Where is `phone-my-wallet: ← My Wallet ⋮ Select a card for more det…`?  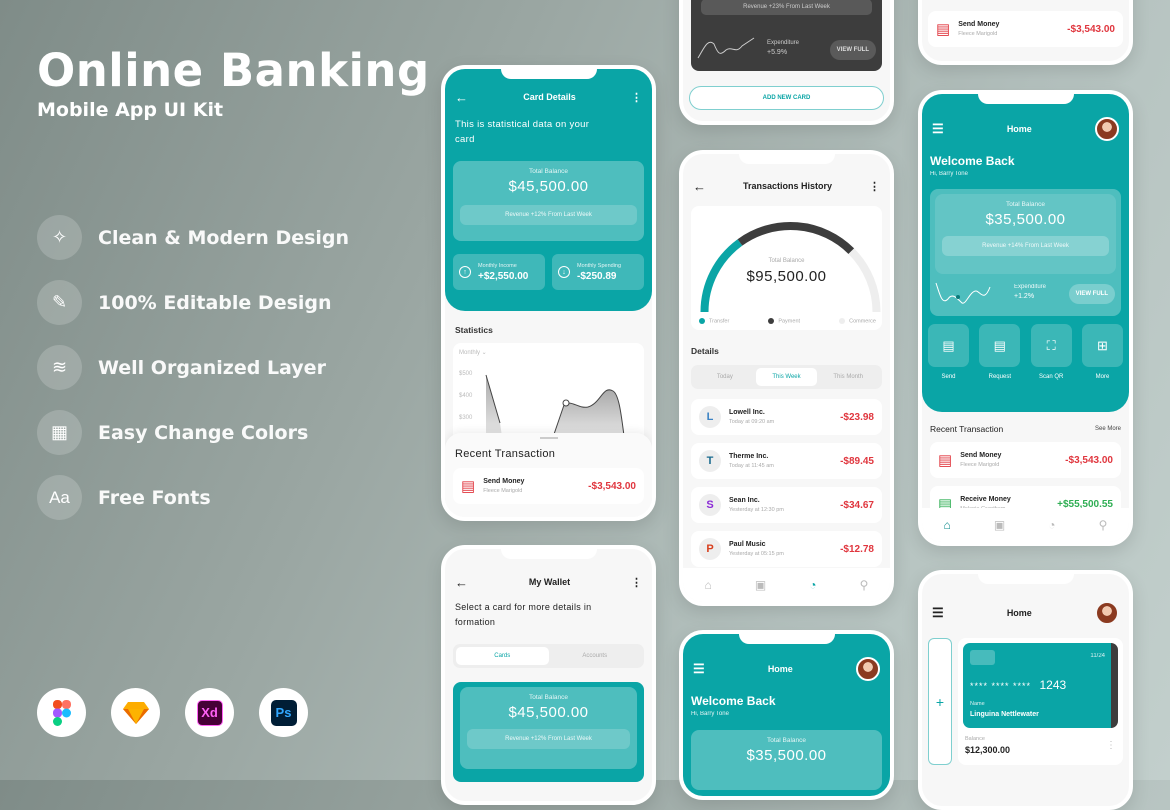
phone-my-wallet: ← My Wallet ⋮ Select a card for more det… is located at coordinates (548, 675).